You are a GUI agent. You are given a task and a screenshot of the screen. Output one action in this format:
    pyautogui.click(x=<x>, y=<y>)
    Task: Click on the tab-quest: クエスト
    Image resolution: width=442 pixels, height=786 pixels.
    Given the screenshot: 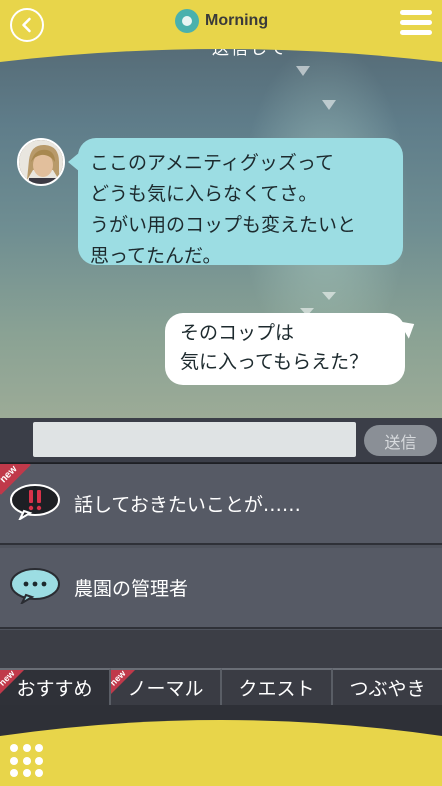 What is the action you would take?
    pyautogui.click(x=277, y=686)
    